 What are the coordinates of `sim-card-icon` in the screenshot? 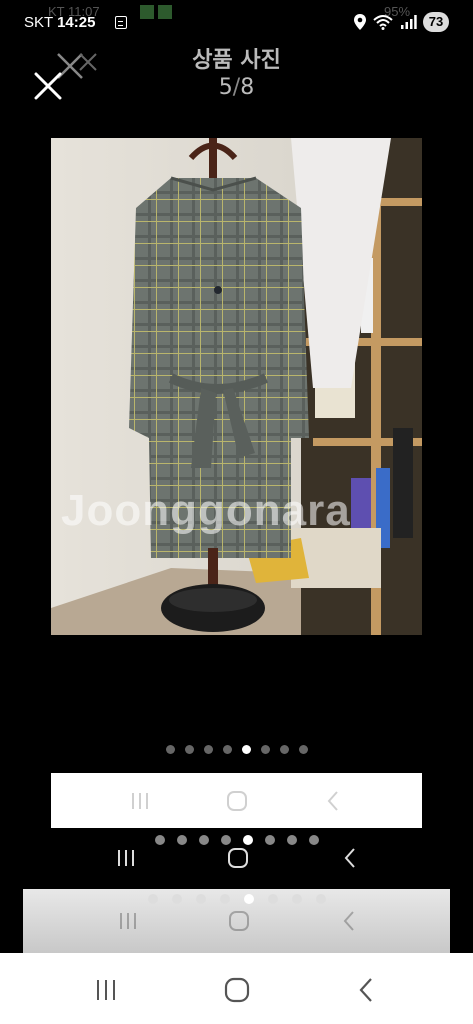 It's located at (121, 22).